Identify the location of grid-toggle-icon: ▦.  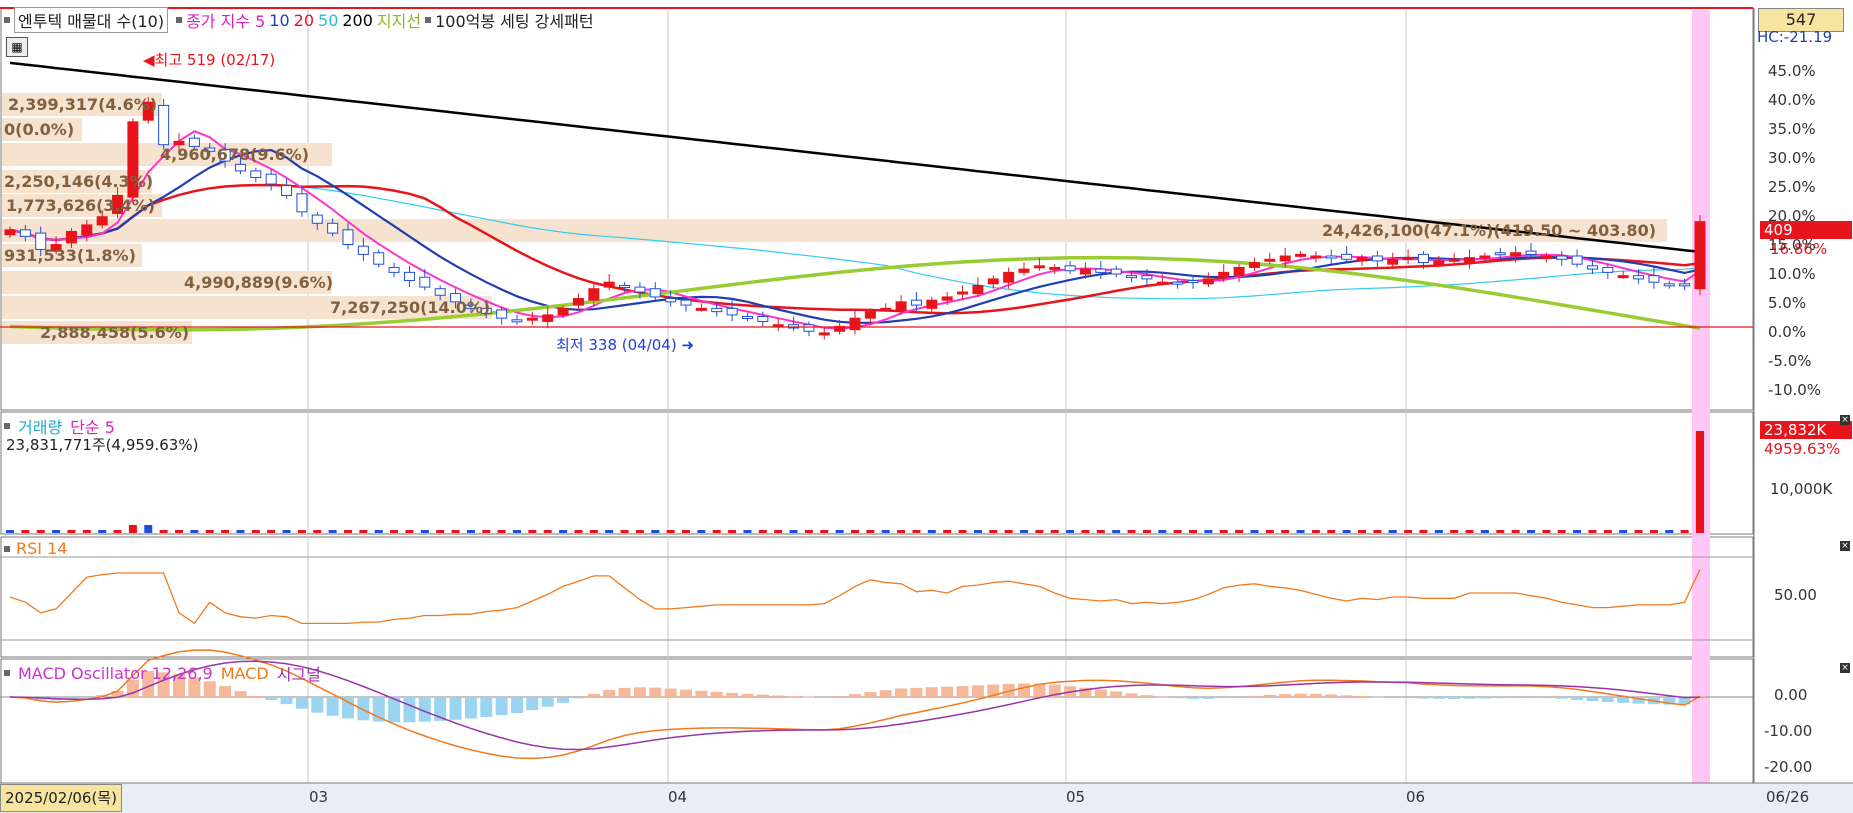
(17, 47).